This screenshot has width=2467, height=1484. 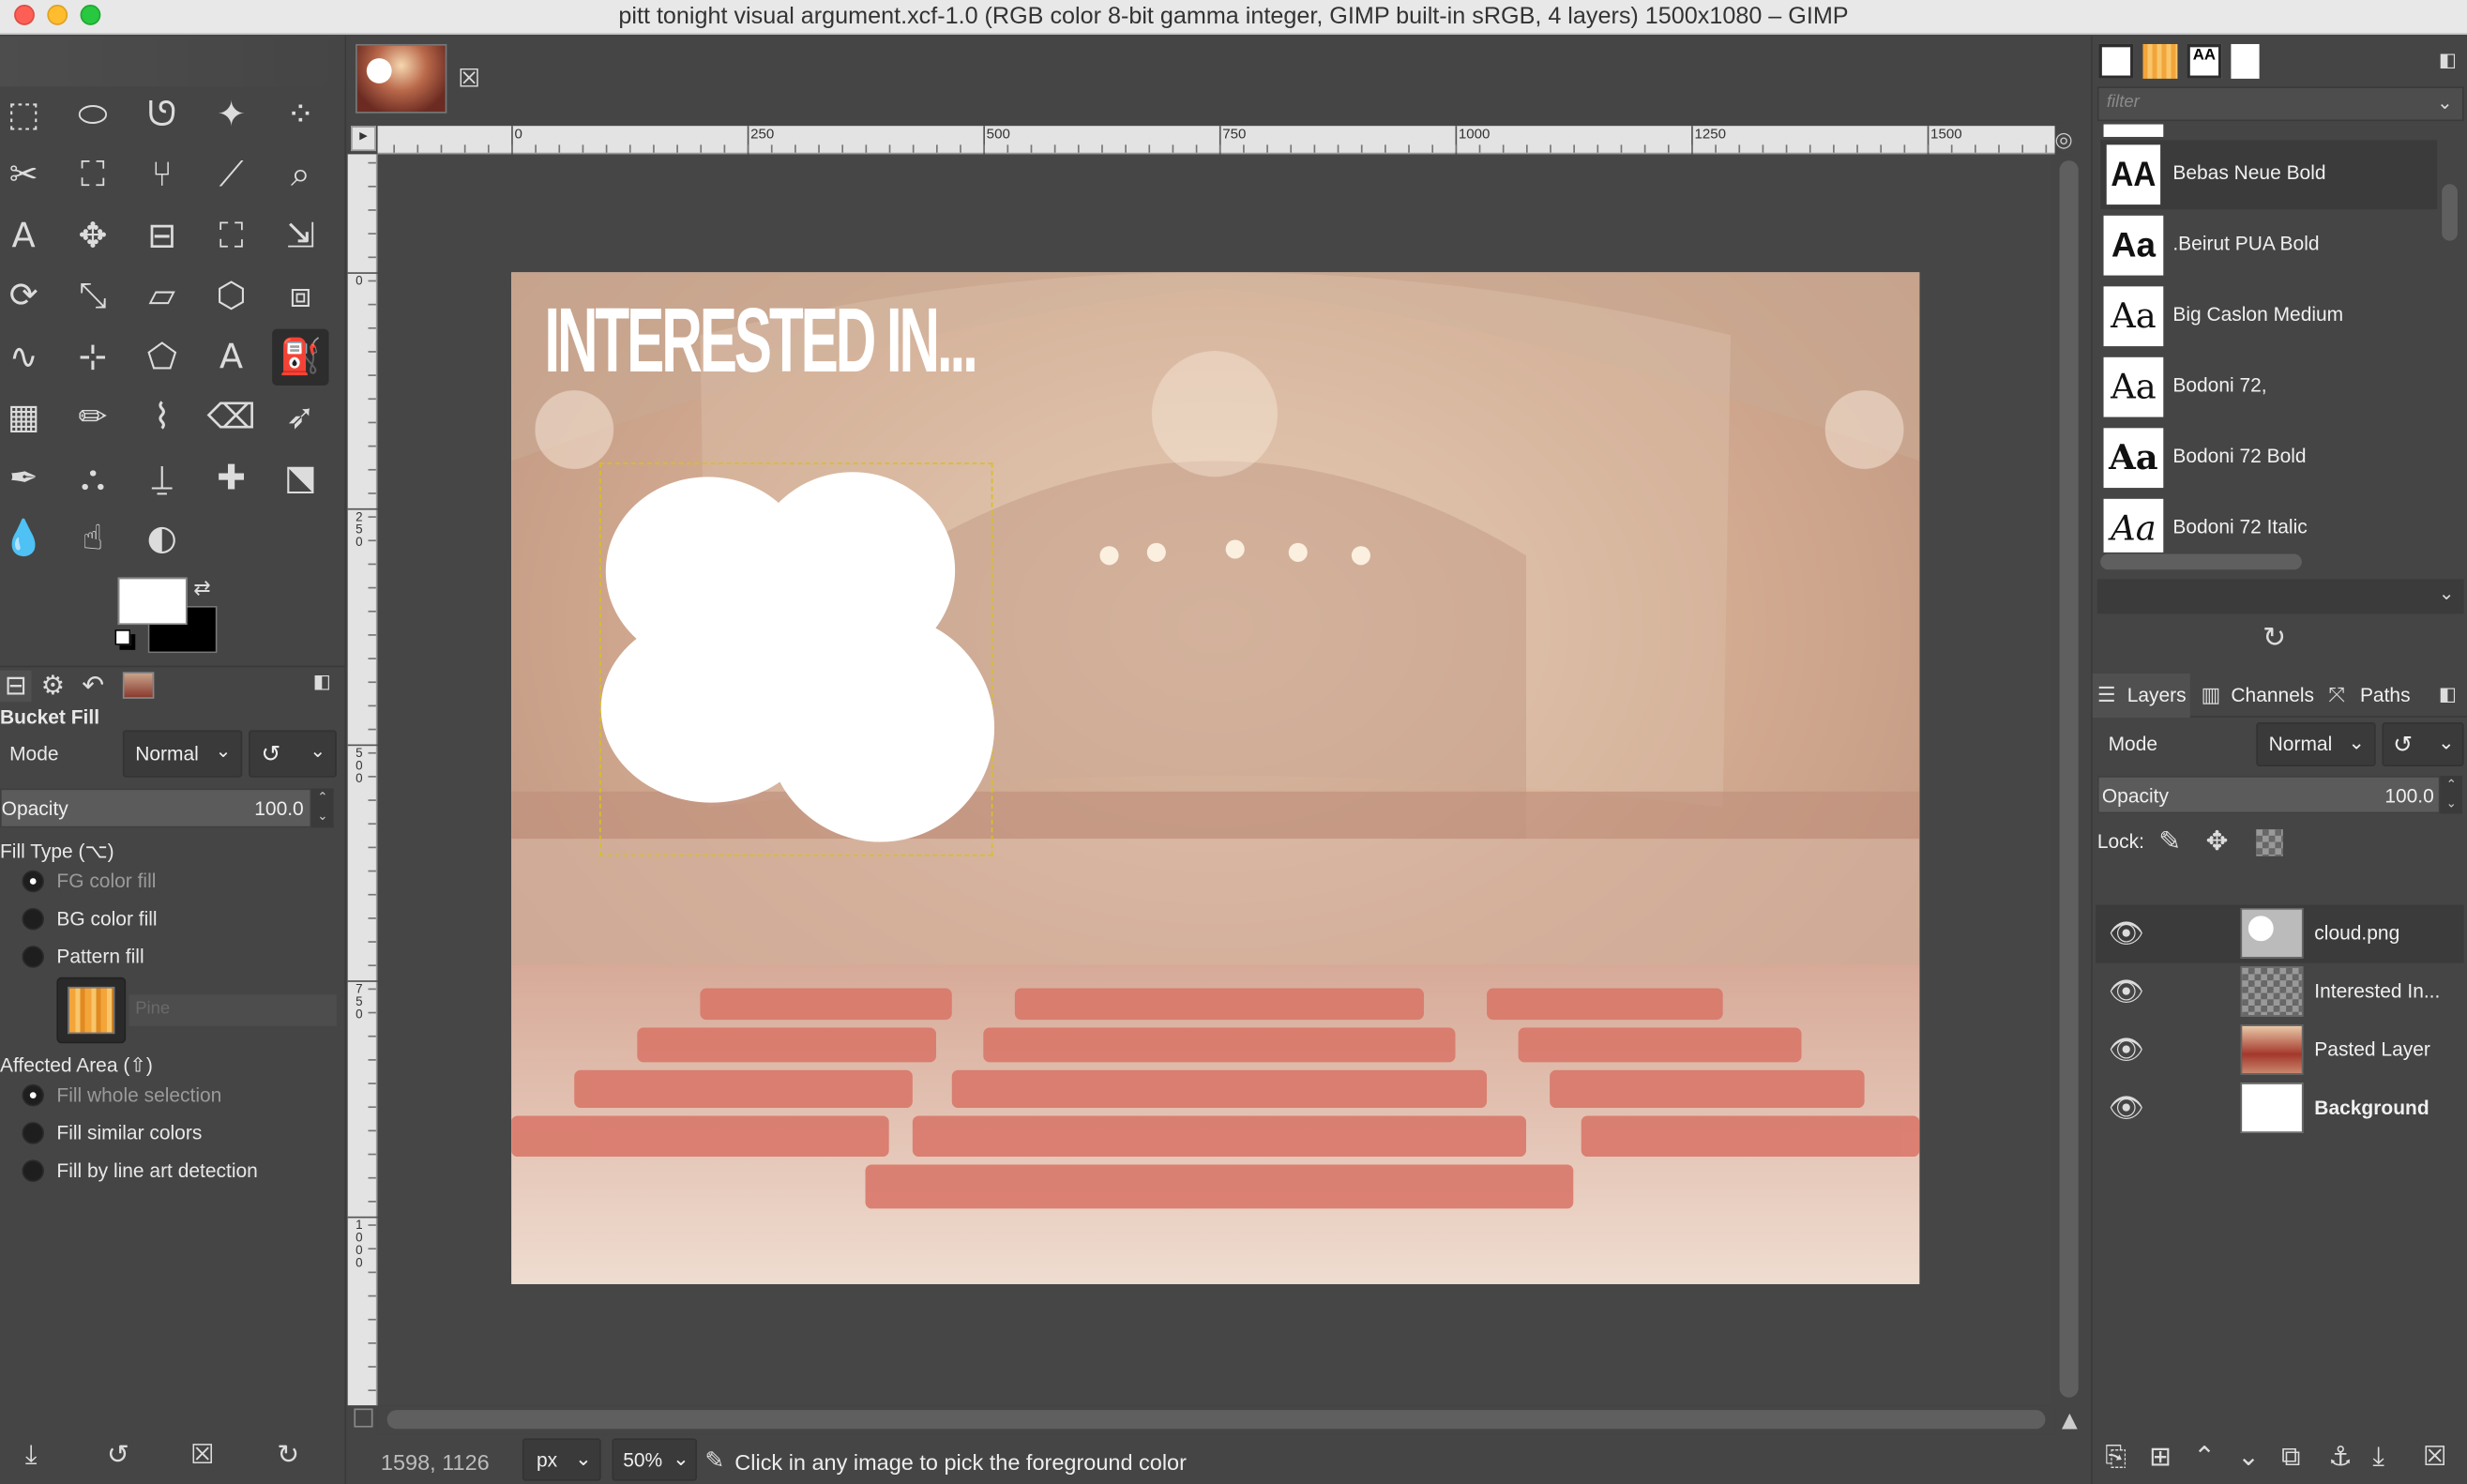 What do you see at coordinates (363, 1418) in the screenshot?
I see `quick-mask-icon` at bounding box center [363, 1418].